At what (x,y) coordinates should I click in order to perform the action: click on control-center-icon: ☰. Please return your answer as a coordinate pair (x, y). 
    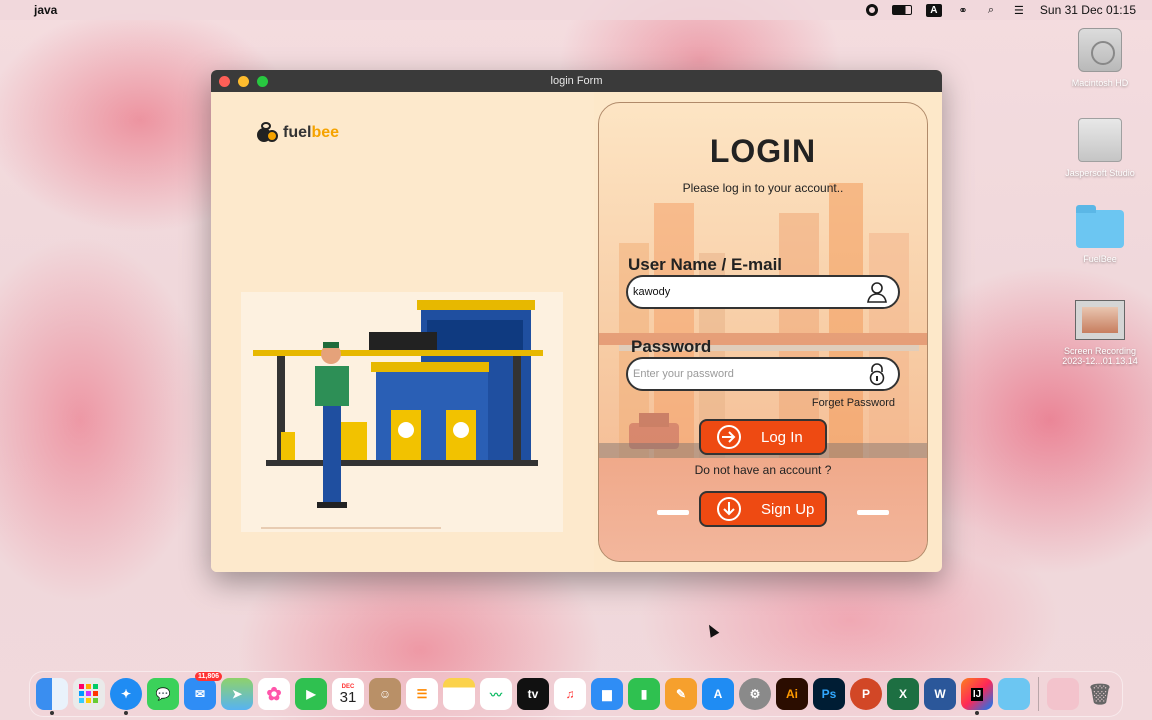
    Looking at the image, I should click on (1019, 10).